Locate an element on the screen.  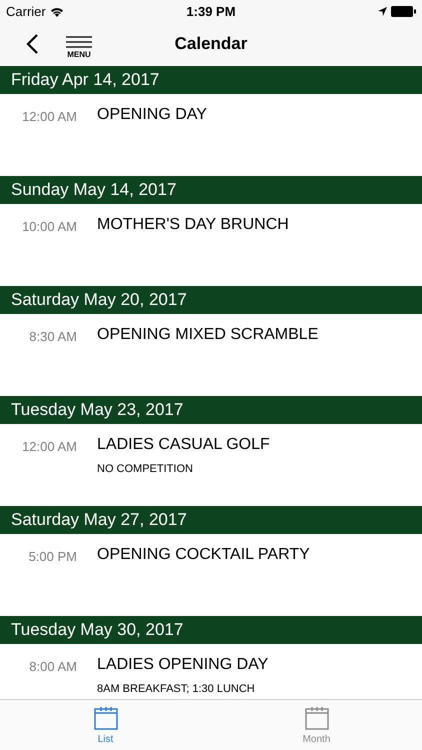
menu-button: MENU is located at coordinates (79, 44).